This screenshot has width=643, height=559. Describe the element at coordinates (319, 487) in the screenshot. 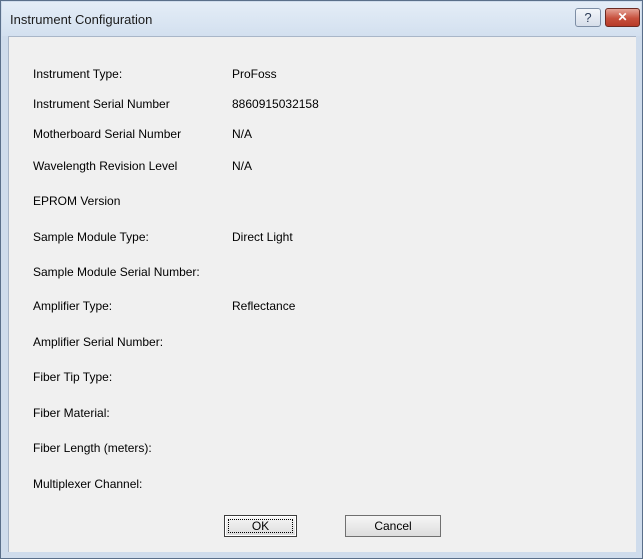

I see `field-row-multiplexer-channel: Multiplexer Channel:` at that location.